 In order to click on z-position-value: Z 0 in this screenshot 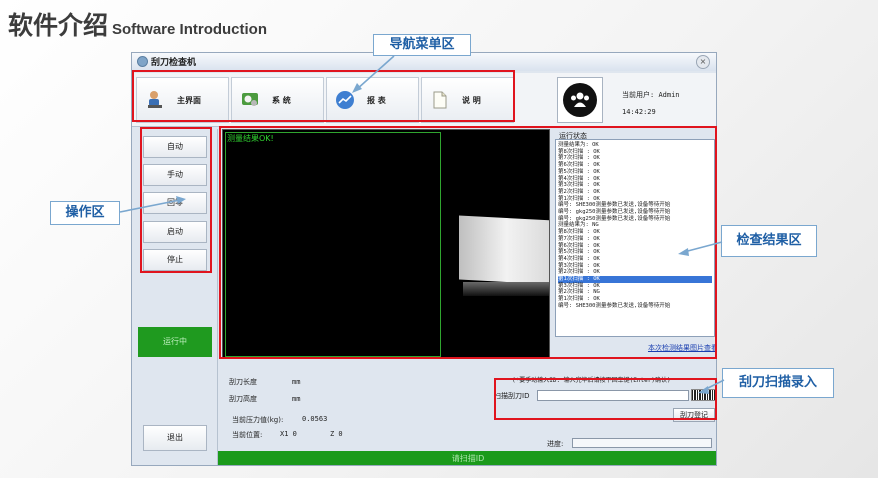, I will do `click(336, 434)`.